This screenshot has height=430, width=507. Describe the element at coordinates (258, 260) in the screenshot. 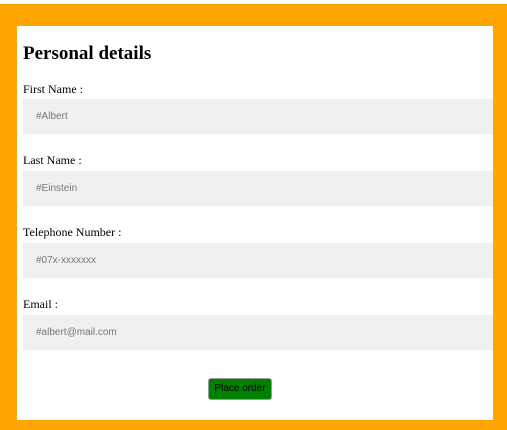

I see `telephone-input` at that location.